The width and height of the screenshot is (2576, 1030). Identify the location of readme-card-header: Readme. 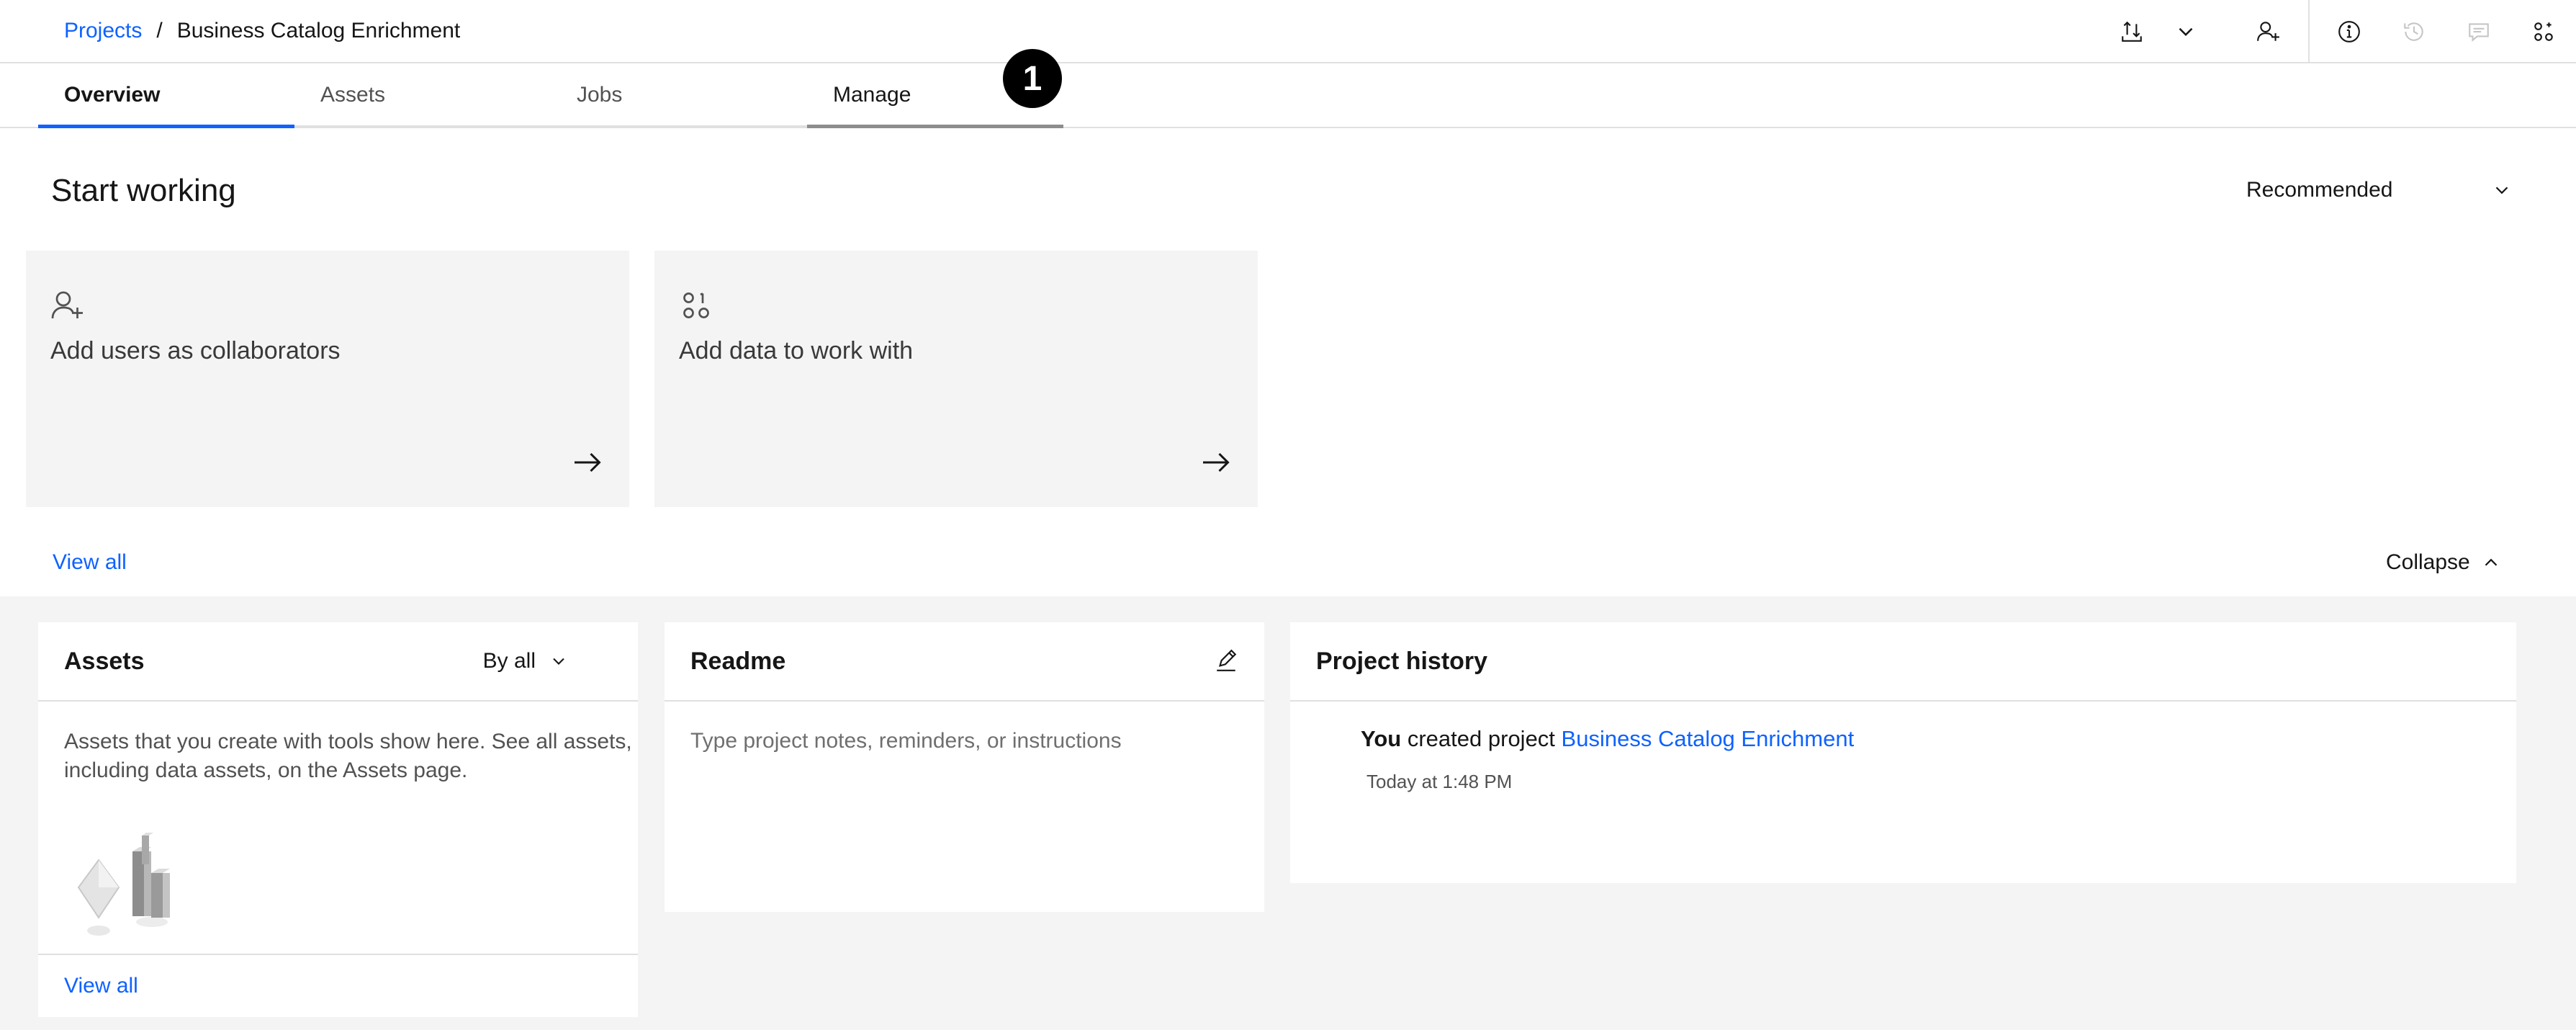
(964, 662).